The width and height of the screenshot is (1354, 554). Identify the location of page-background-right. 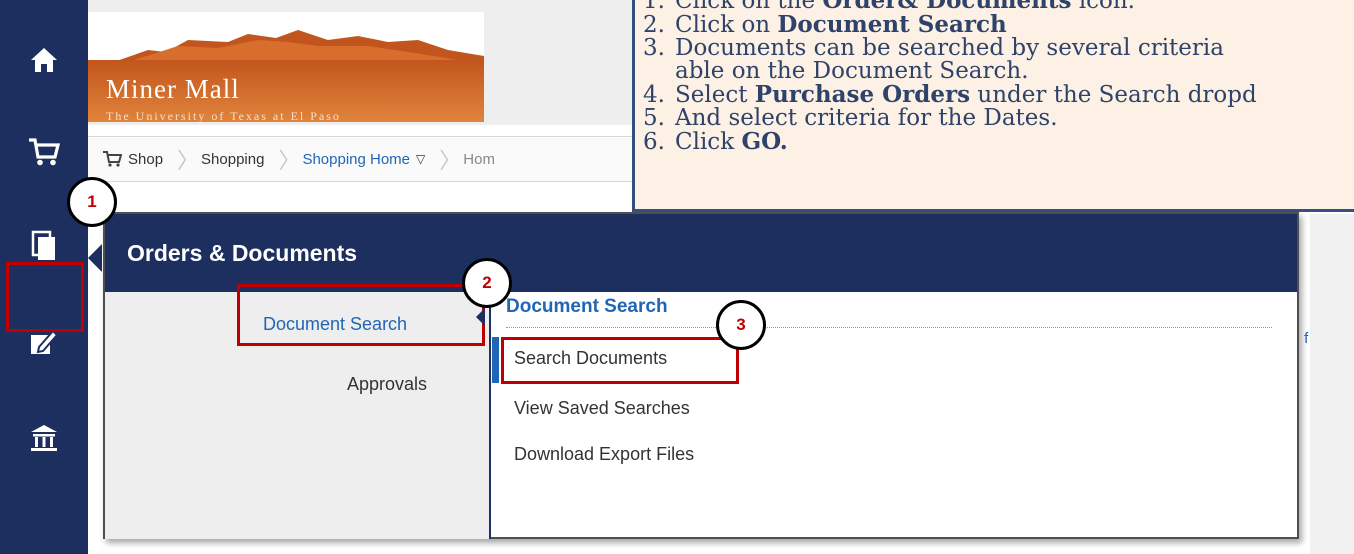
(1332, 384).